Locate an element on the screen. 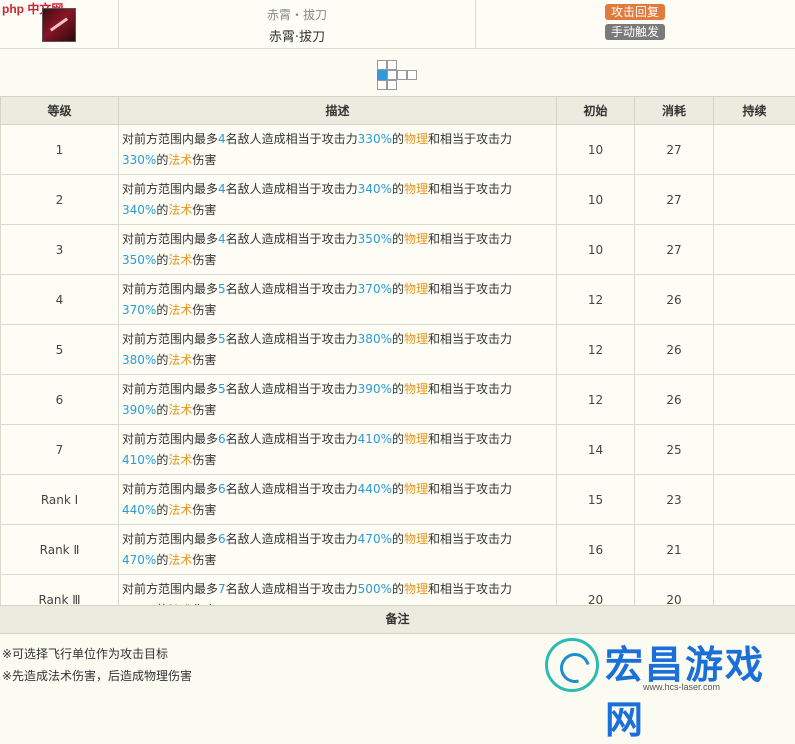  level-cell: 4 is located at coordinates (60, 300).